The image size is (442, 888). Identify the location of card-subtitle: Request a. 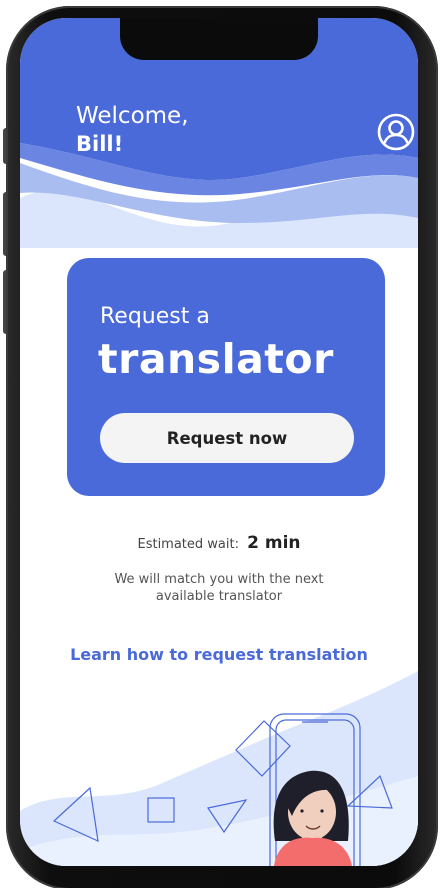
(155, 316).